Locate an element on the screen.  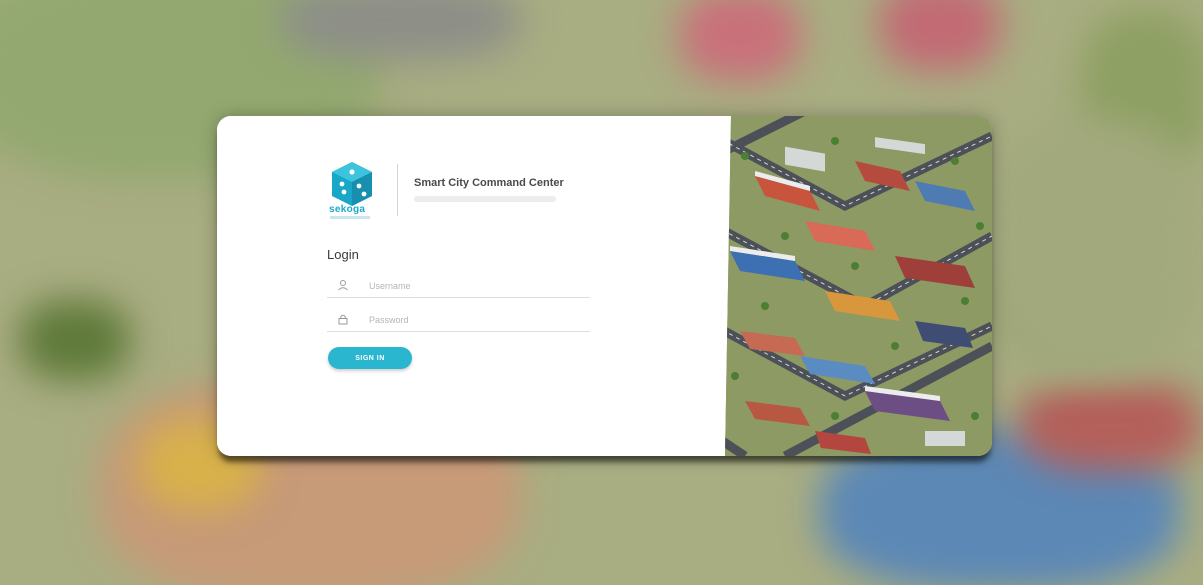
password-field is located at coordinates (458, 320).